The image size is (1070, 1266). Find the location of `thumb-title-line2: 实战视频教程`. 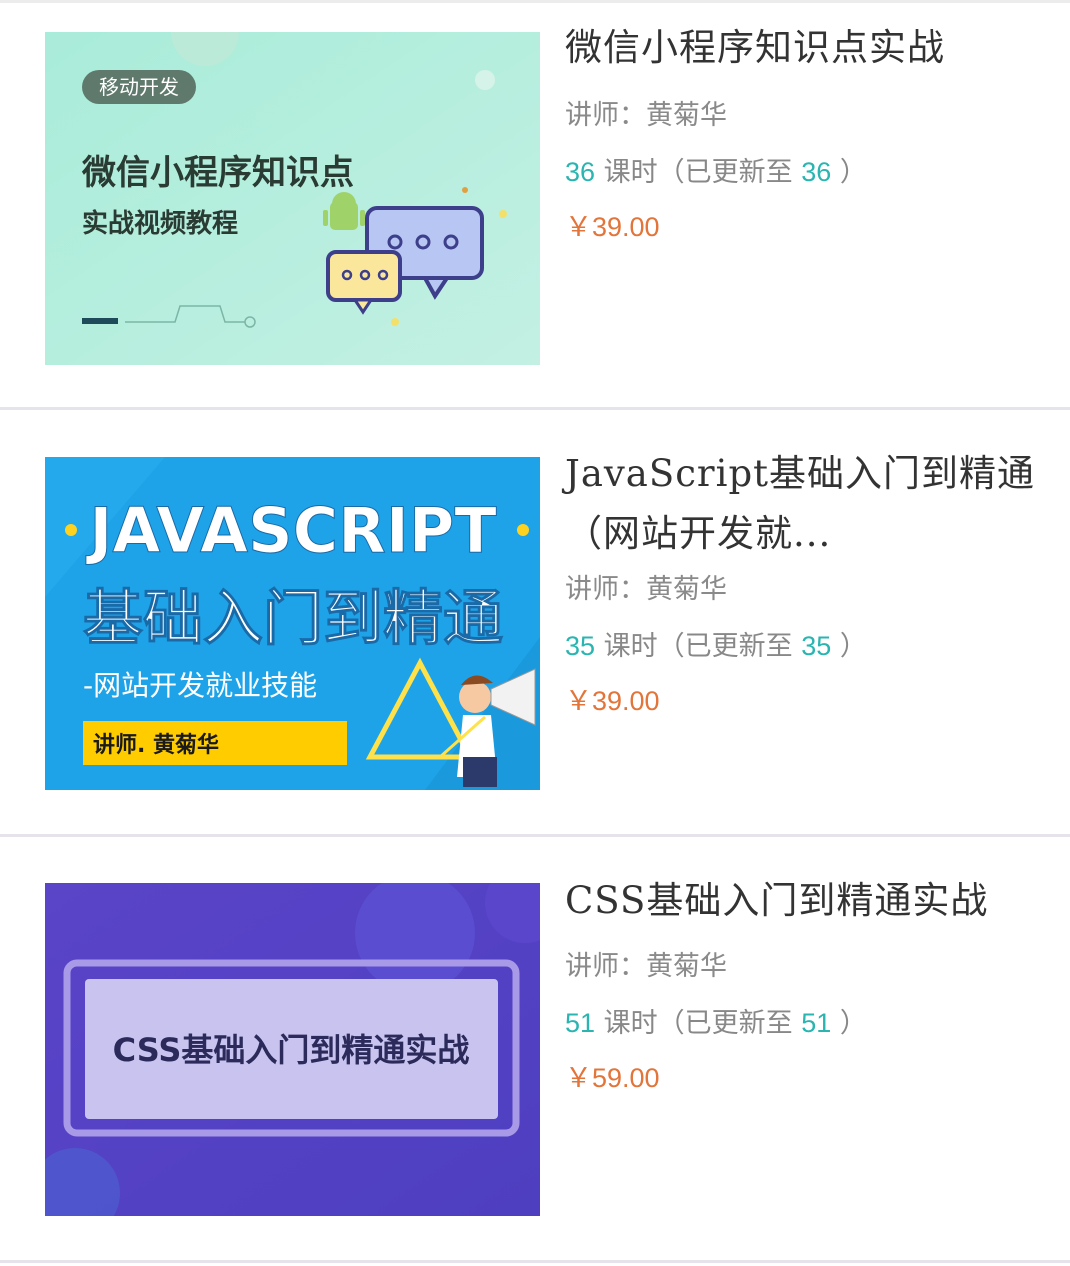

thumb-title-line2: 实战视频教程 is located at coordinates (160, 223).